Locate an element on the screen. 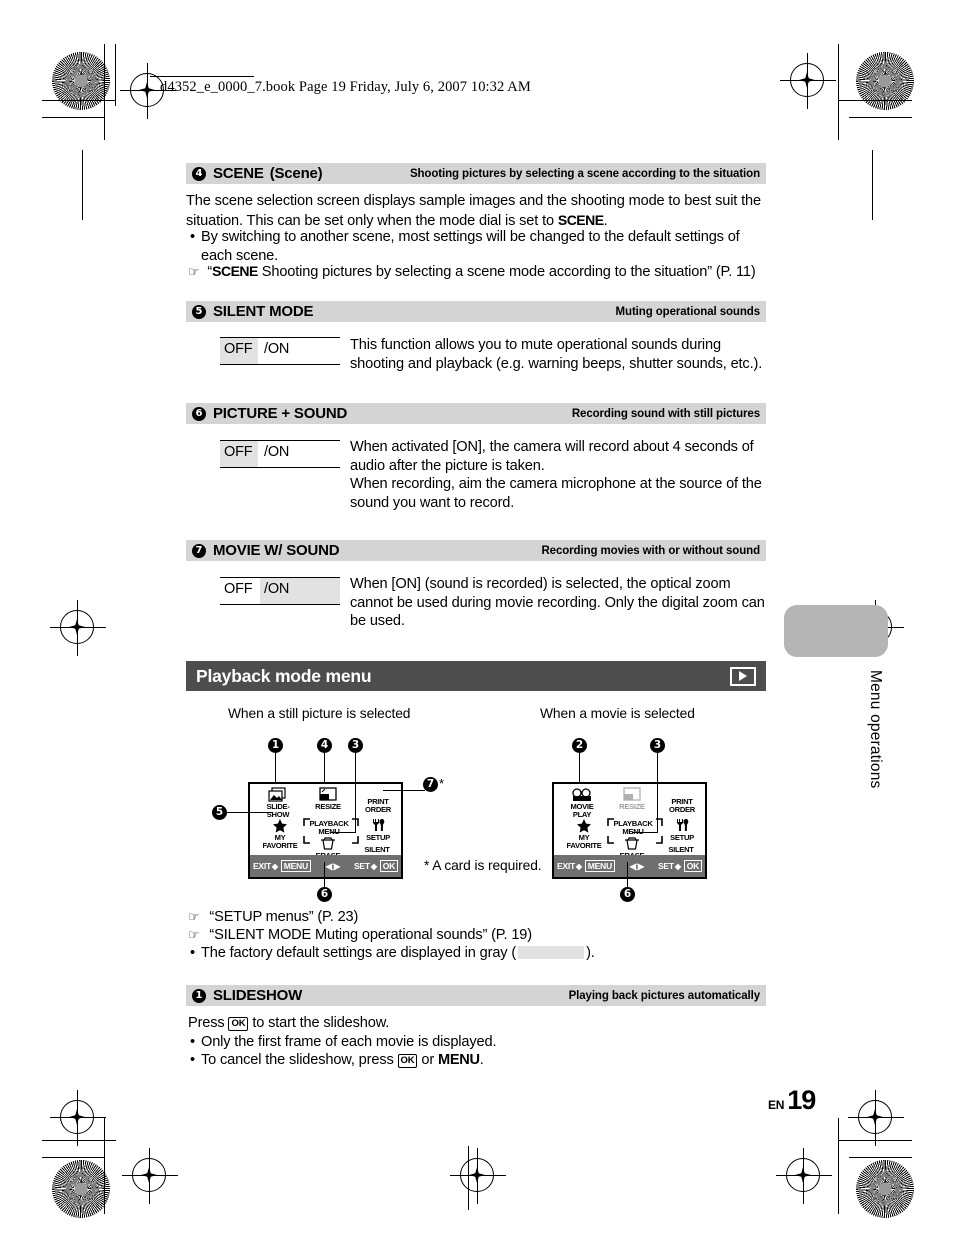 The image size is (954, 1258). slideshow-line1: Press OK to start the slideshow. is located at coordinates (288, 1023).